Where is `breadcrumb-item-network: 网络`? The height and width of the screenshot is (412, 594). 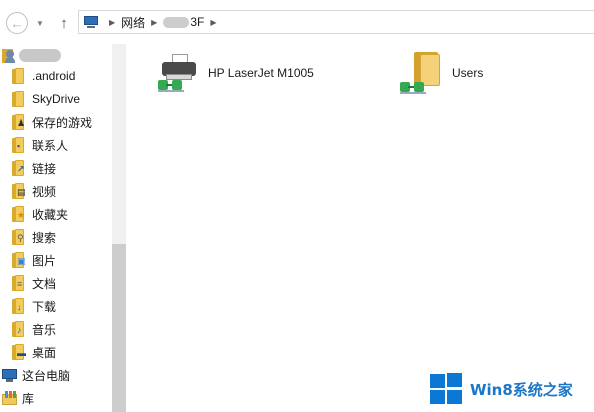 breadcrumb-item-network: 网络 is located at coordinates (133, 22).